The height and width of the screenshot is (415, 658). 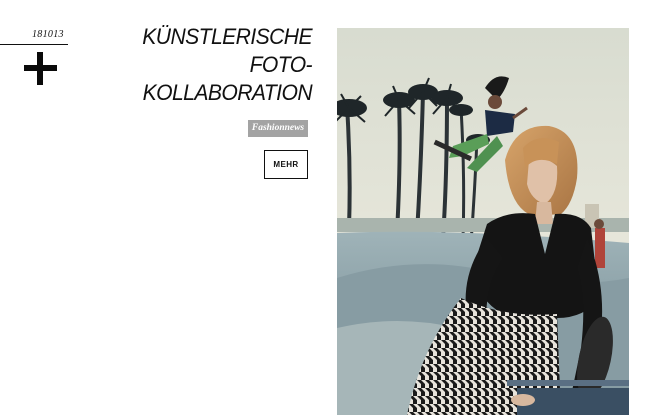 I want to click on date-divider, so click(x=34, y=44).